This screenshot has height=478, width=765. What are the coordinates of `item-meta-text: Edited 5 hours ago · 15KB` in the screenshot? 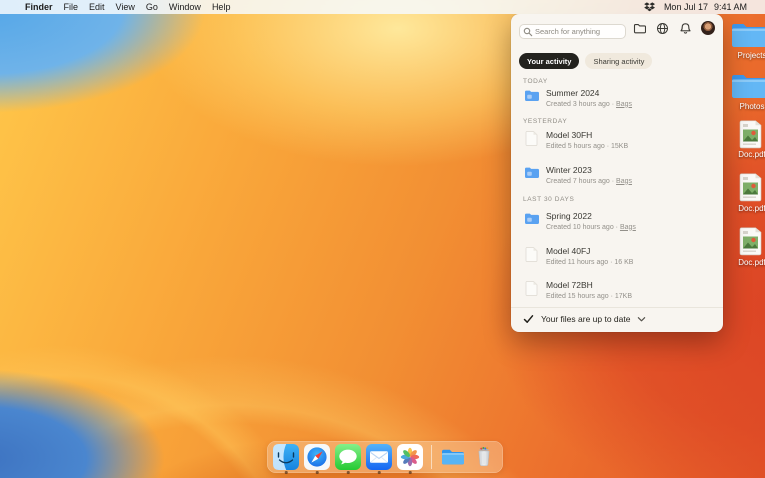 It's located at (587, 146).